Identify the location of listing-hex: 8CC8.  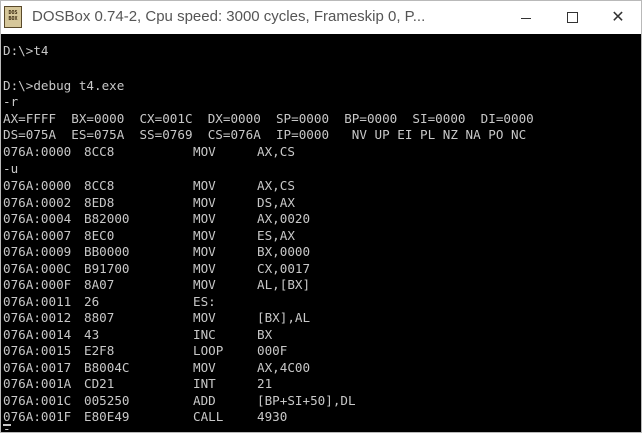
(99, 185).